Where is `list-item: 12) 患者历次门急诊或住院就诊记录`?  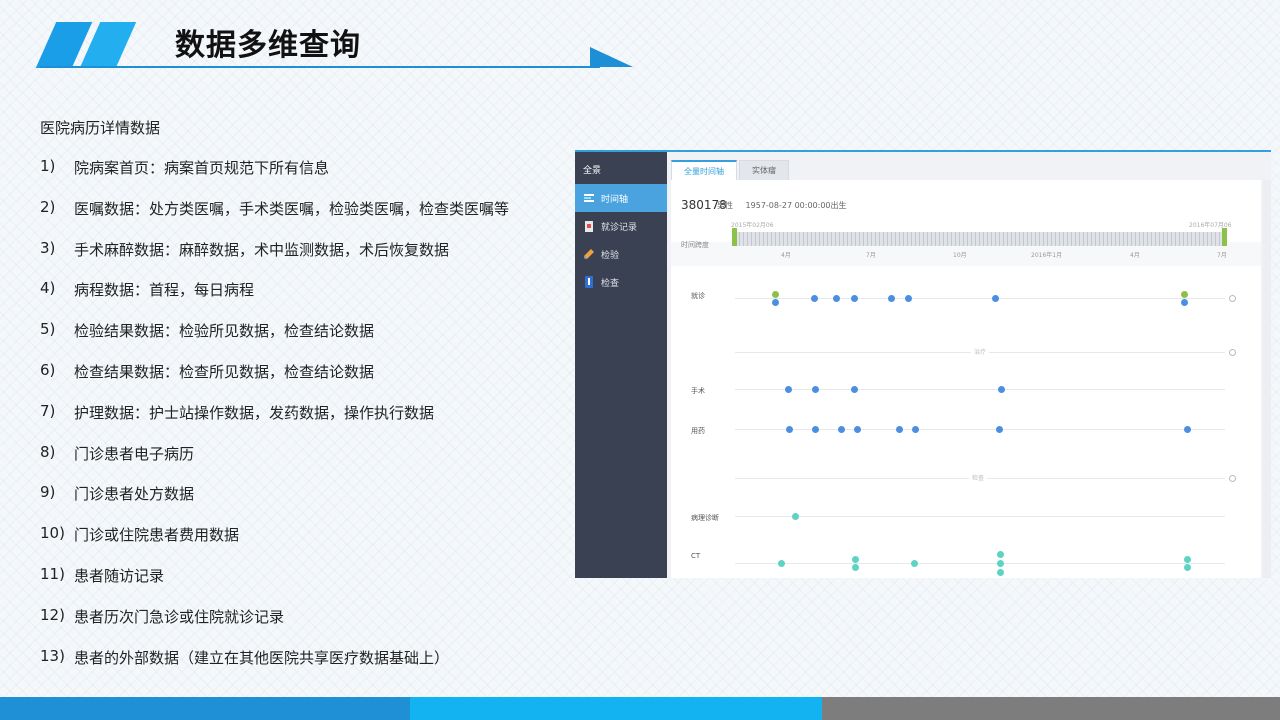 list-item: 12) 患者历次门急诊或住院就诊记录 is located at coordinates (162, 615).